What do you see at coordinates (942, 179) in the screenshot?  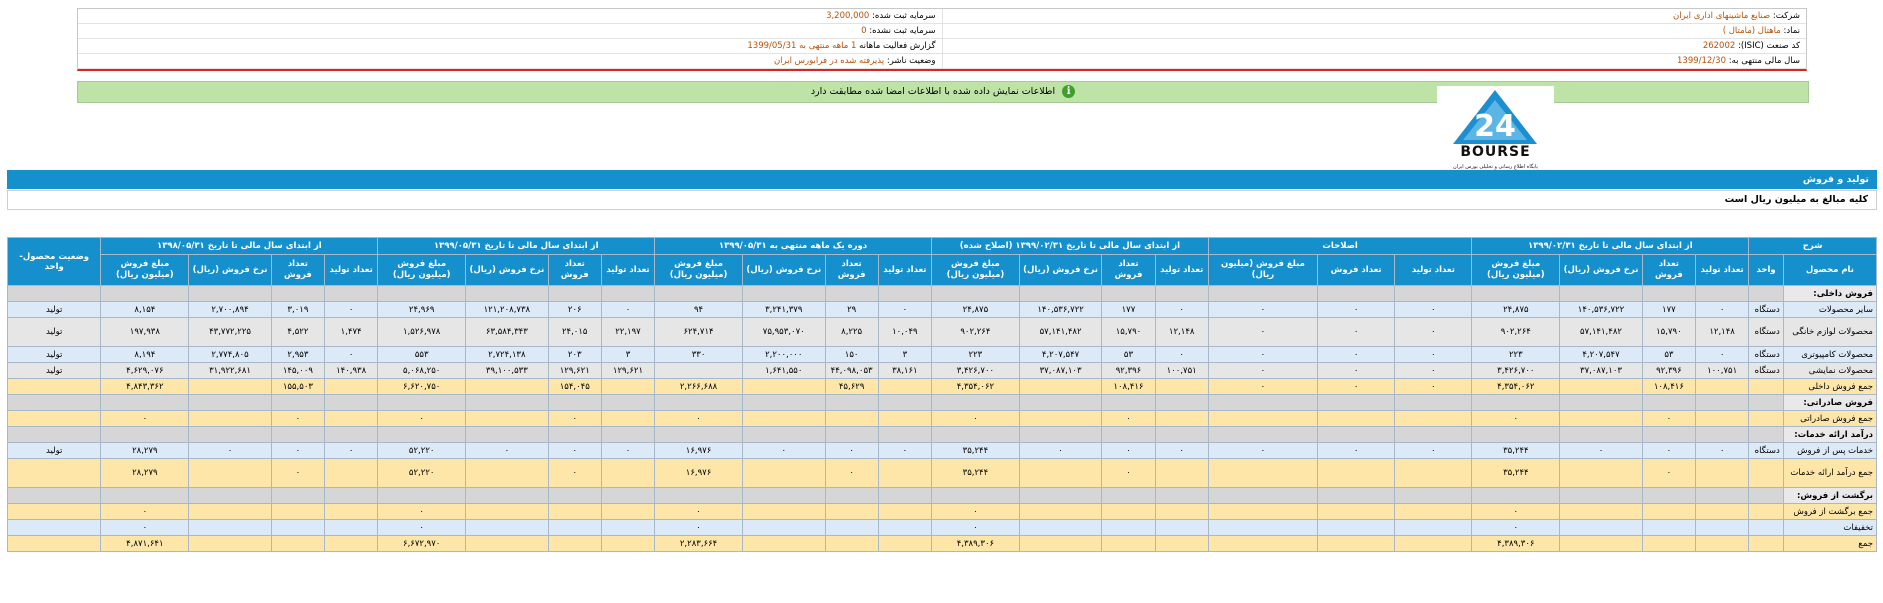 I see `section-title: تولید و فروش` at bounding box center [942, 179].